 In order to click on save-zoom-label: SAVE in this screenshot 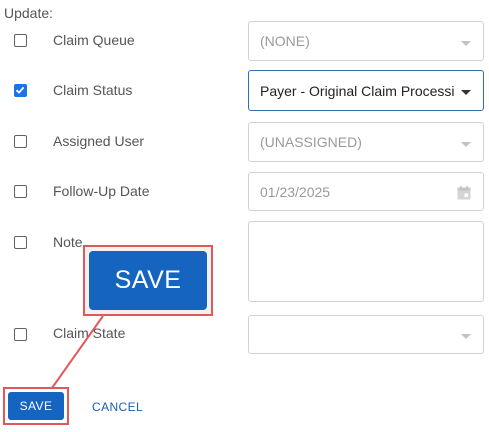, I will do `click(148, 280)`.